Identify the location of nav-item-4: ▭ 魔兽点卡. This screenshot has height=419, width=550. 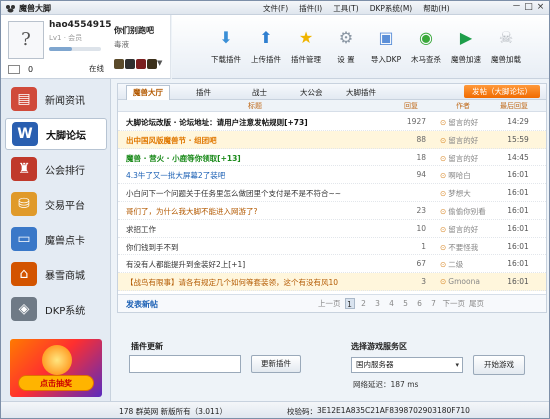
(56, 239).